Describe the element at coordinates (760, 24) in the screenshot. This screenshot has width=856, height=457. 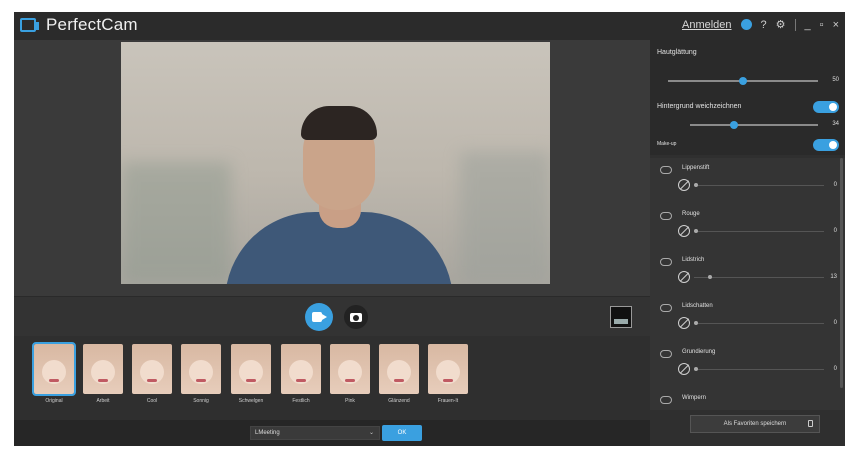
I see `titlebar-controls: Anmelden ? ⚙ _ ▫ ×` at that location.